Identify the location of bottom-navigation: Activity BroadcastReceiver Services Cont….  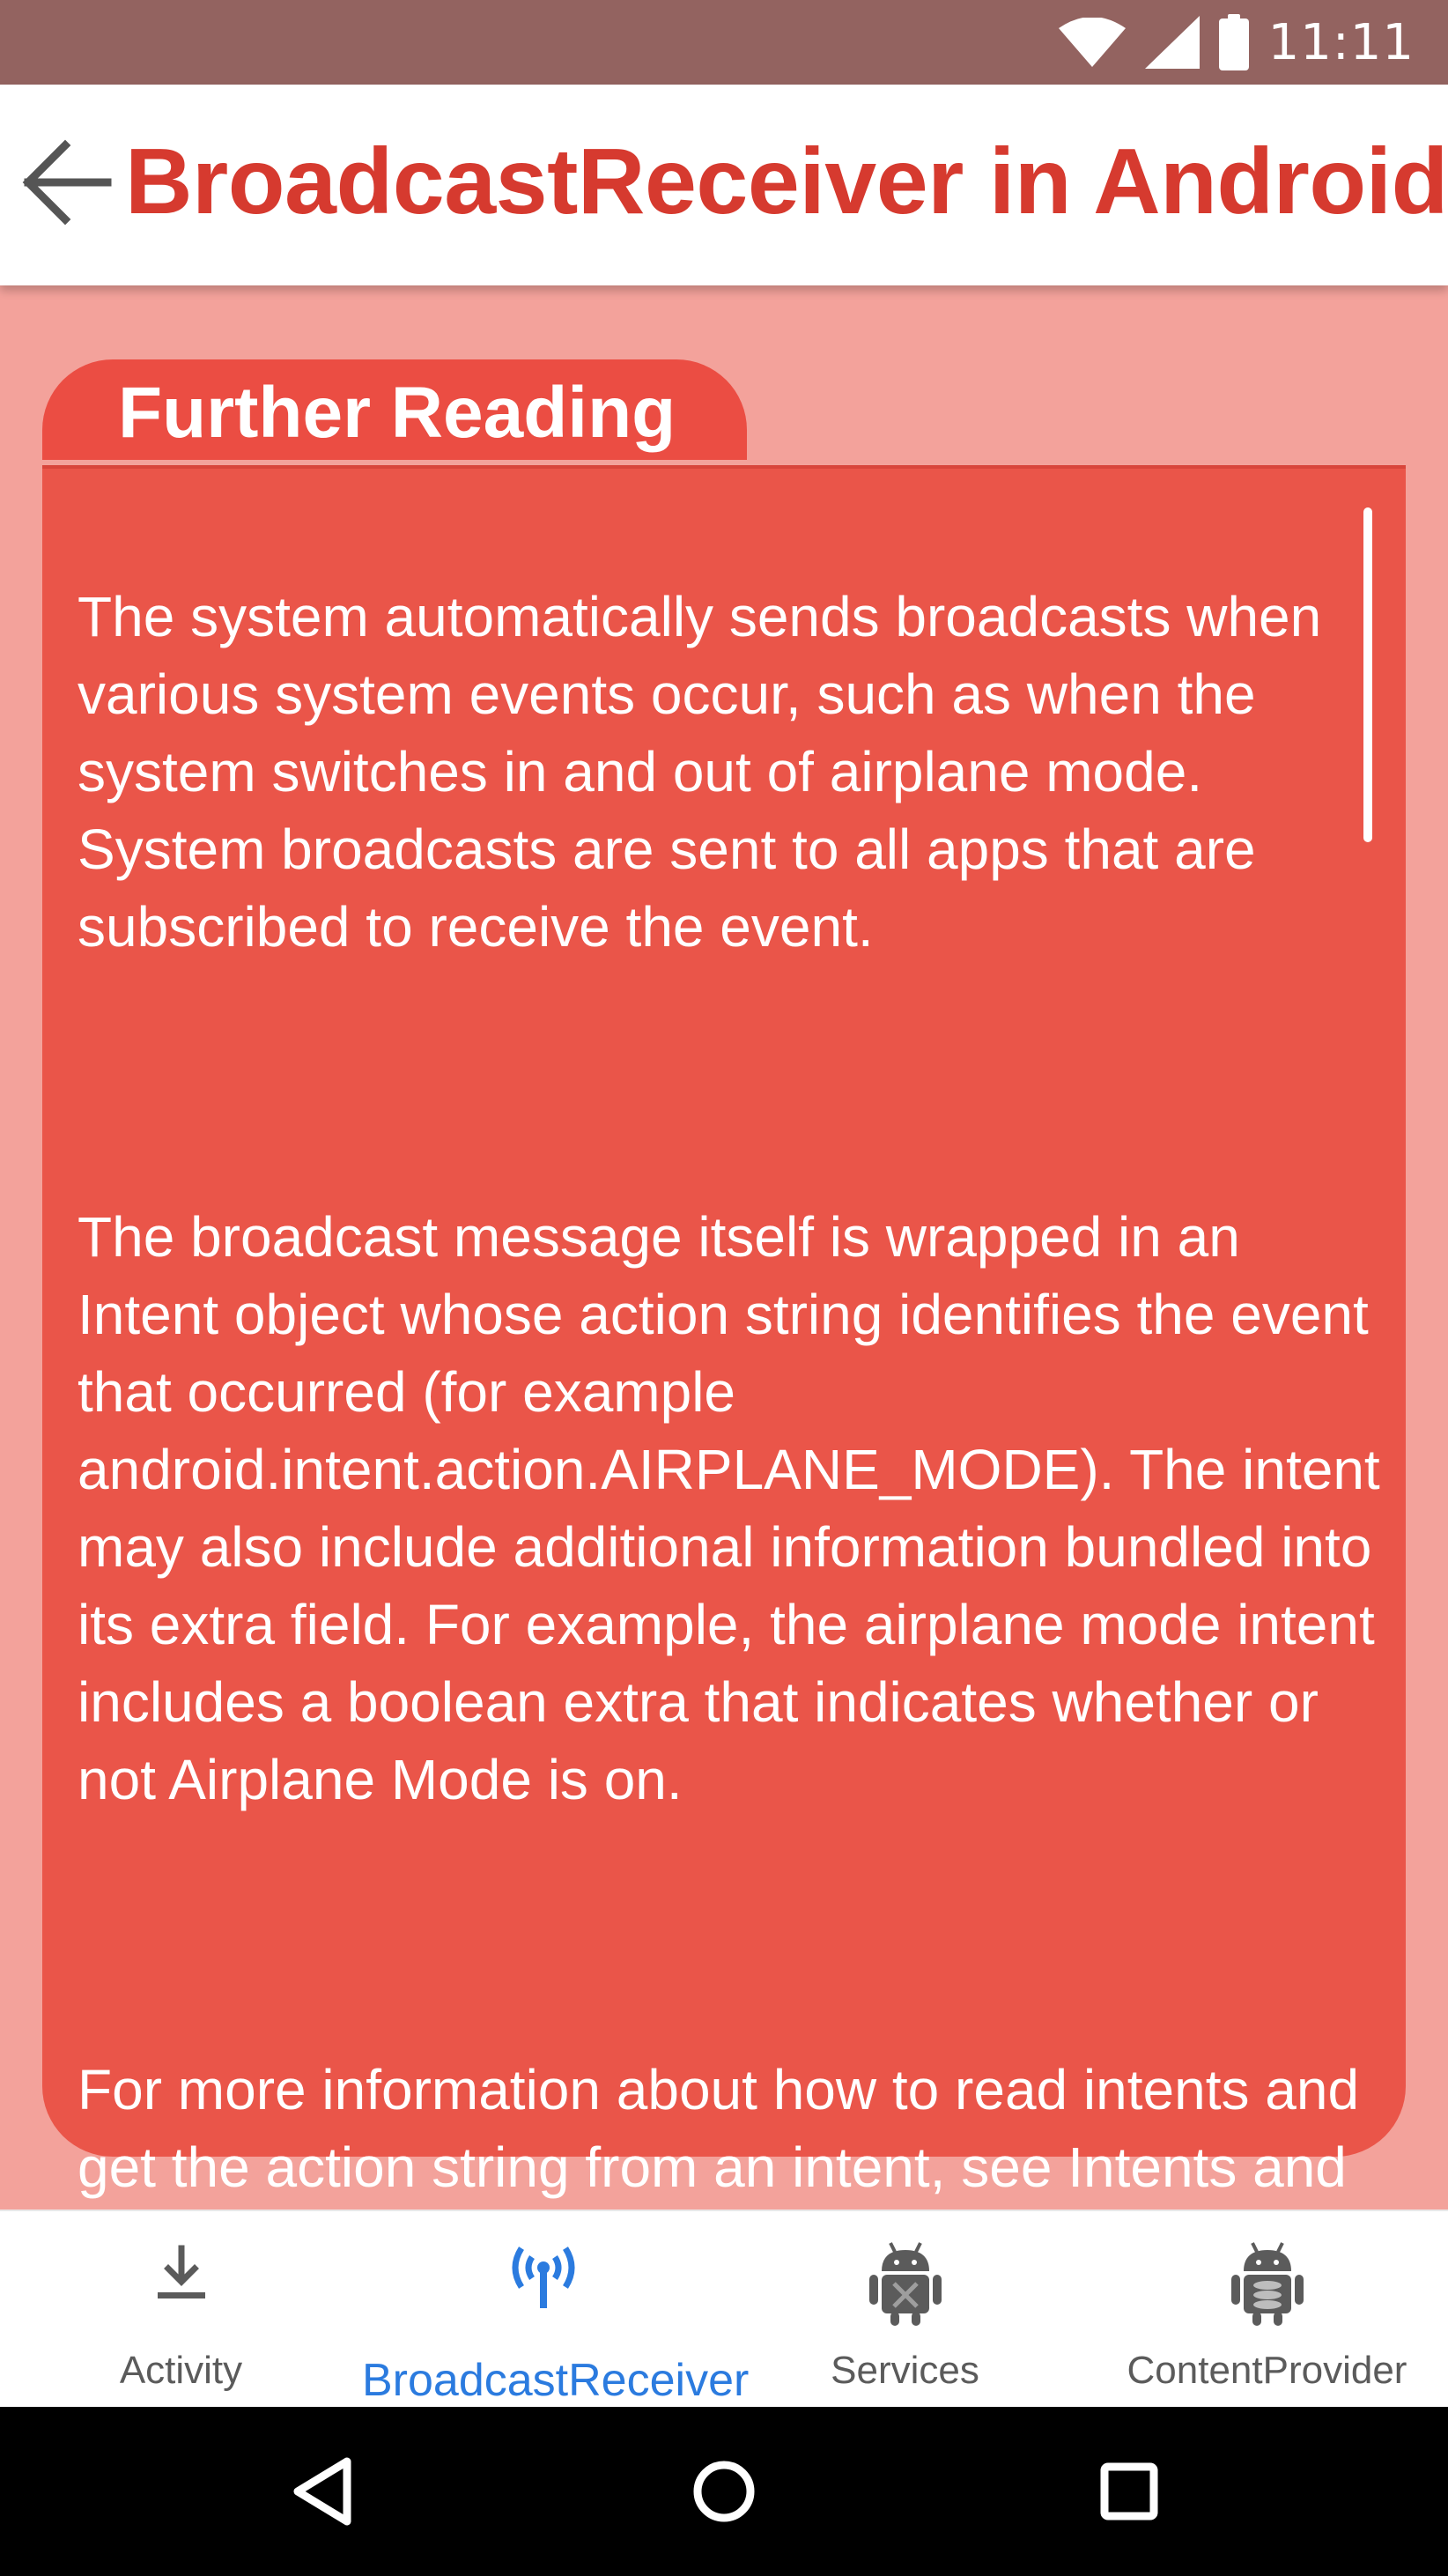
(724, 2310).